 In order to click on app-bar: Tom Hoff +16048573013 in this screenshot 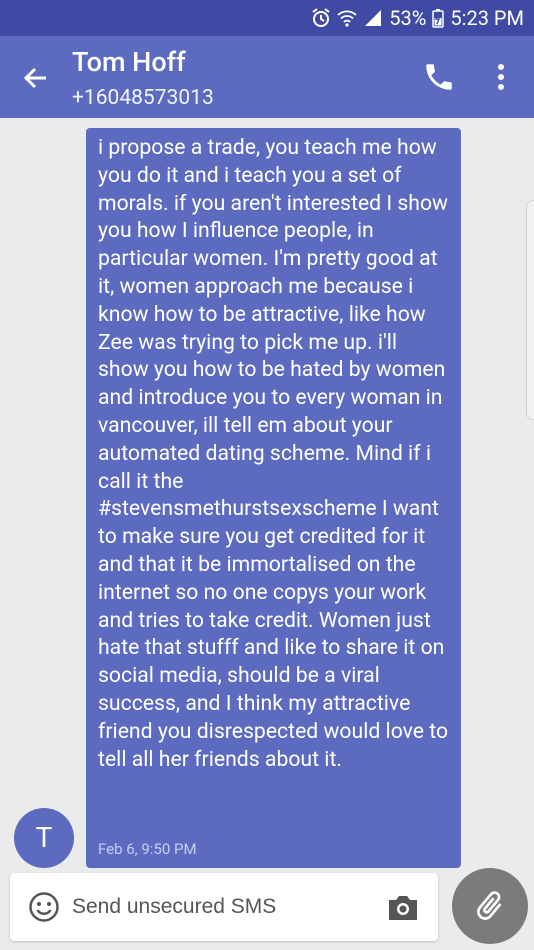, I will do `click(267, 77)`.